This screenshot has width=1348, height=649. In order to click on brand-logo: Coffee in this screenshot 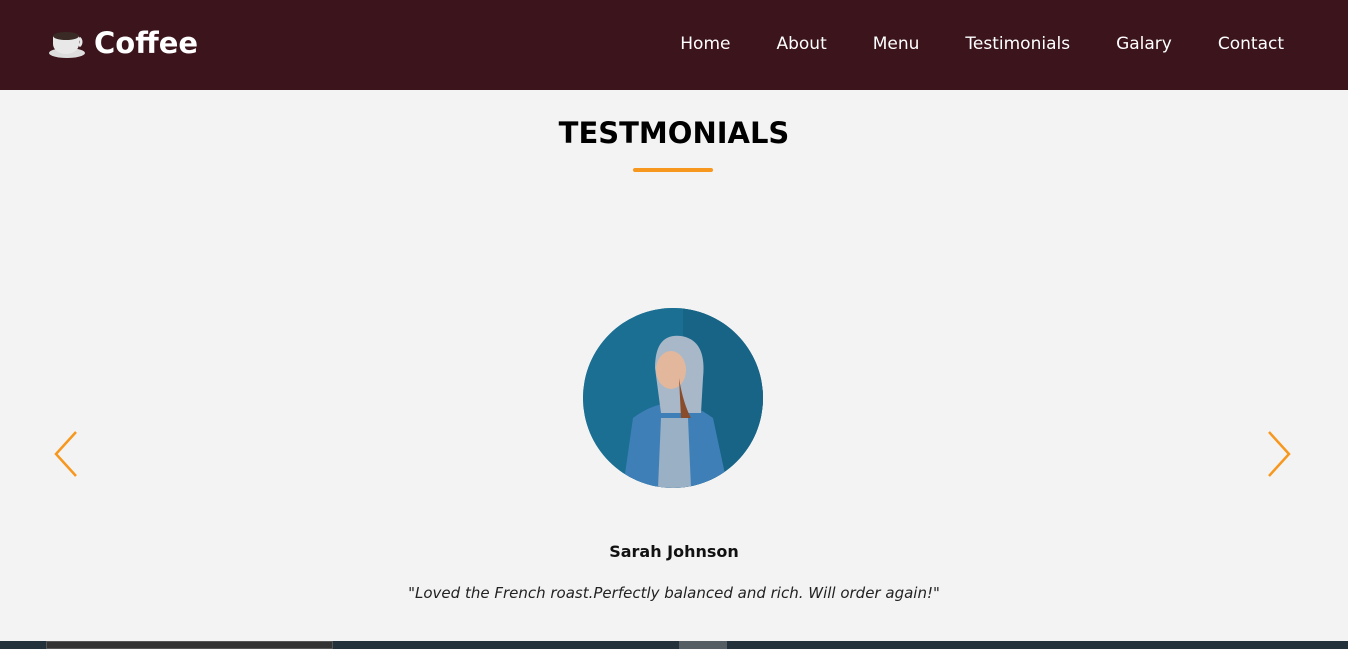, I will do `click(123, 43)`.